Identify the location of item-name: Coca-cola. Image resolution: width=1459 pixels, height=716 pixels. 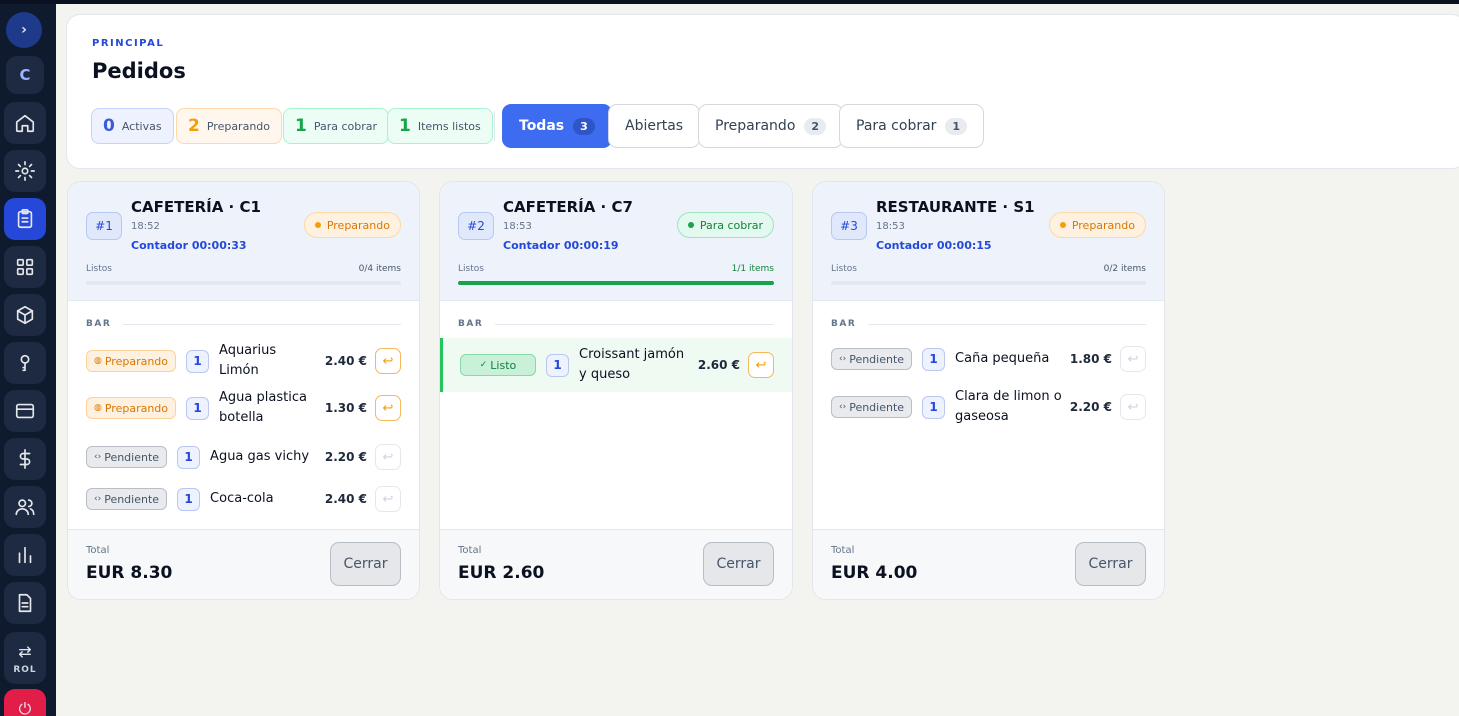
(242, 498).